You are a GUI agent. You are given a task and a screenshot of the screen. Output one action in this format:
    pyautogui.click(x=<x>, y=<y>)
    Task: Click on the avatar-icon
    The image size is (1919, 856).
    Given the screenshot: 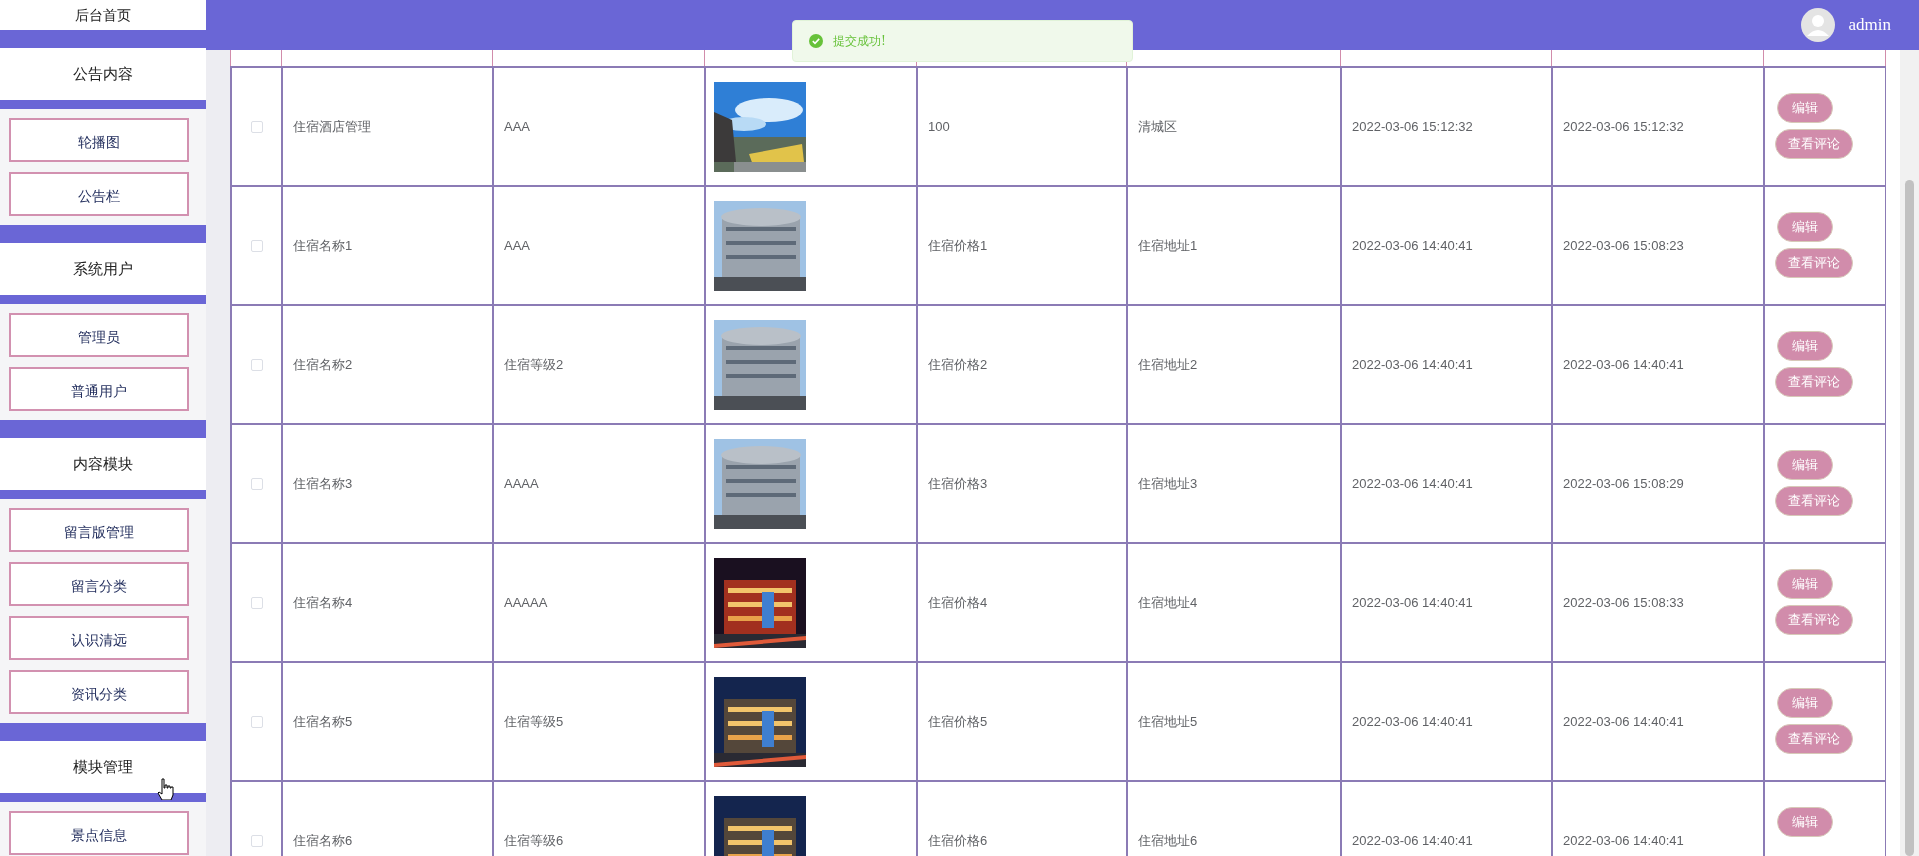 What is the action you would take?
    pyautogui.click(x=1817, y=25)
    